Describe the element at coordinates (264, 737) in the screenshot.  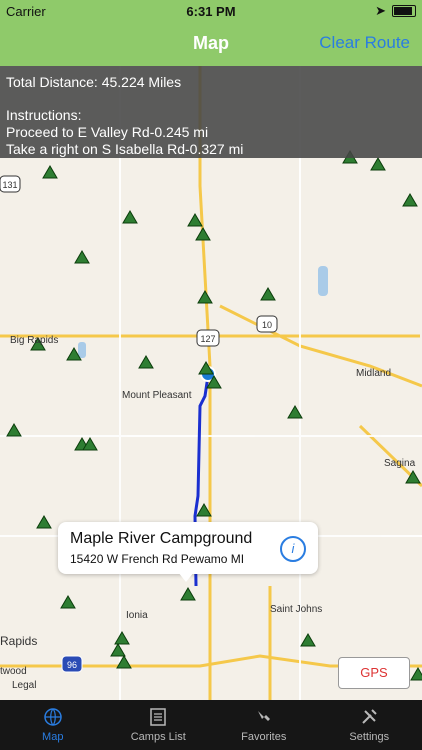
I see `tab-label: Favorites` at that location.